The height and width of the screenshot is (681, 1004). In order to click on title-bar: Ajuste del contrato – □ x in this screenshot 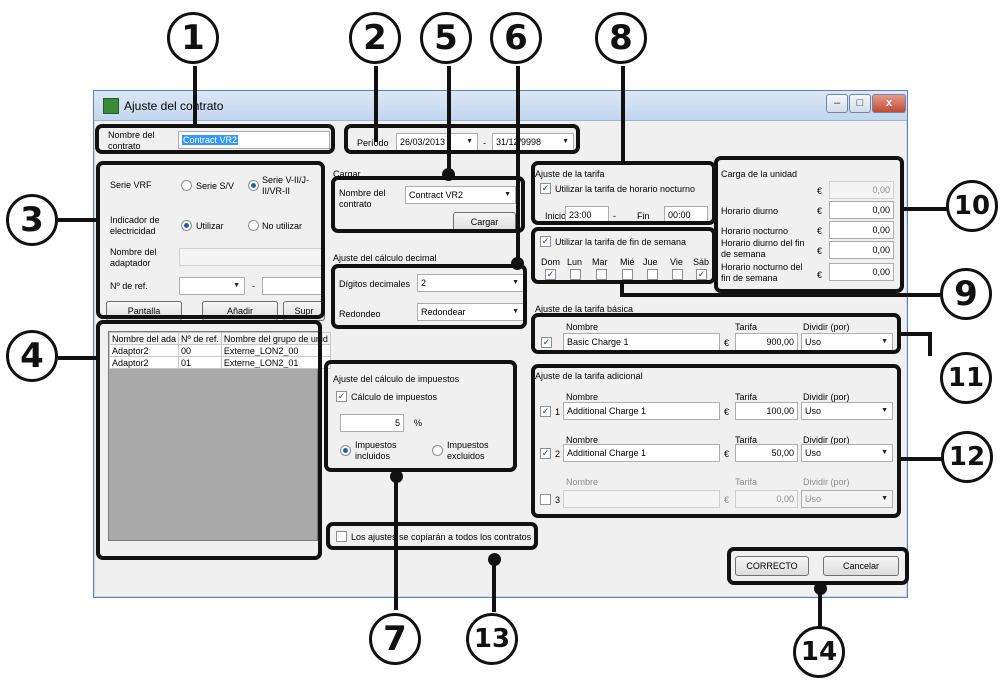, I will do `click(500, 106)`.